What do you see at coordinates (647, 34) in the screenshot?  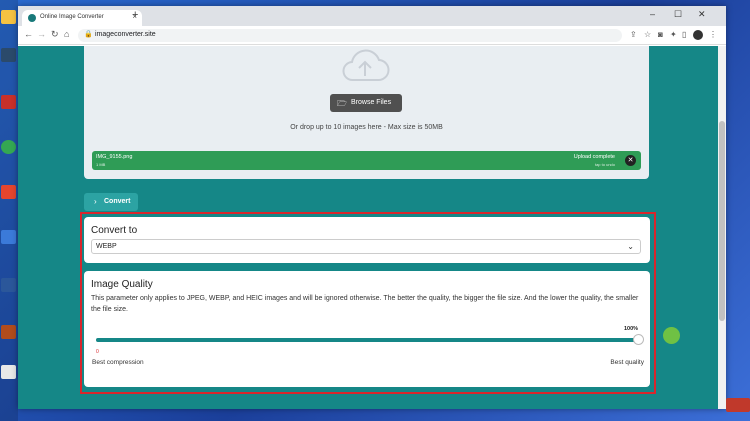 I see `star-icon: ☆` at bounding box center [647, 34].